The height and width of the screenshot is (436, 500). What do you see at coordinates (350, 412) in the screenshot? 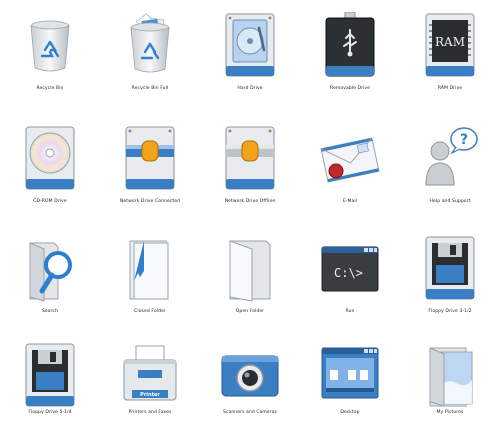
I see `icon-label: Desktop` at bounding box center [350, 412].